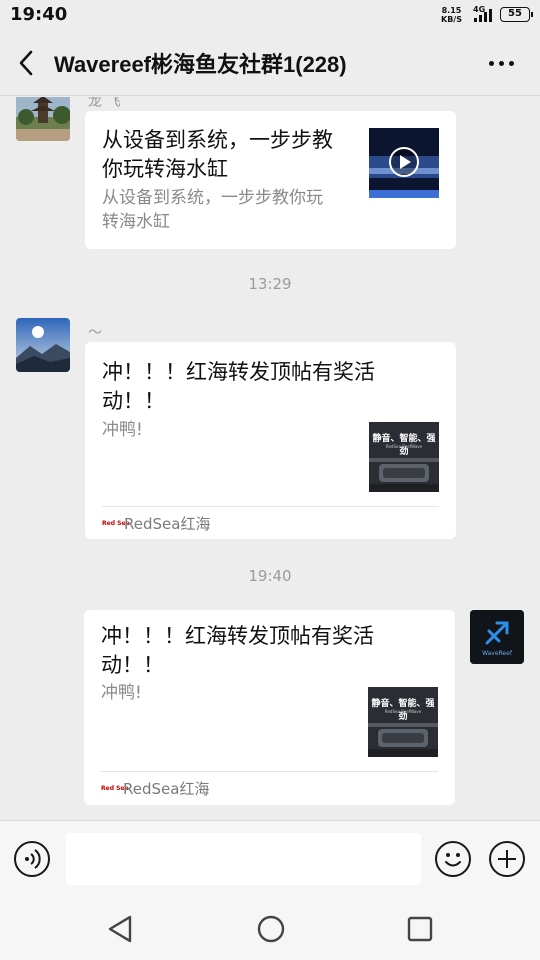 This screenshot has width=540, height=960. Describe the element at coordinates (507, 859) in the screenshot. I see `plus-icon` at that location.